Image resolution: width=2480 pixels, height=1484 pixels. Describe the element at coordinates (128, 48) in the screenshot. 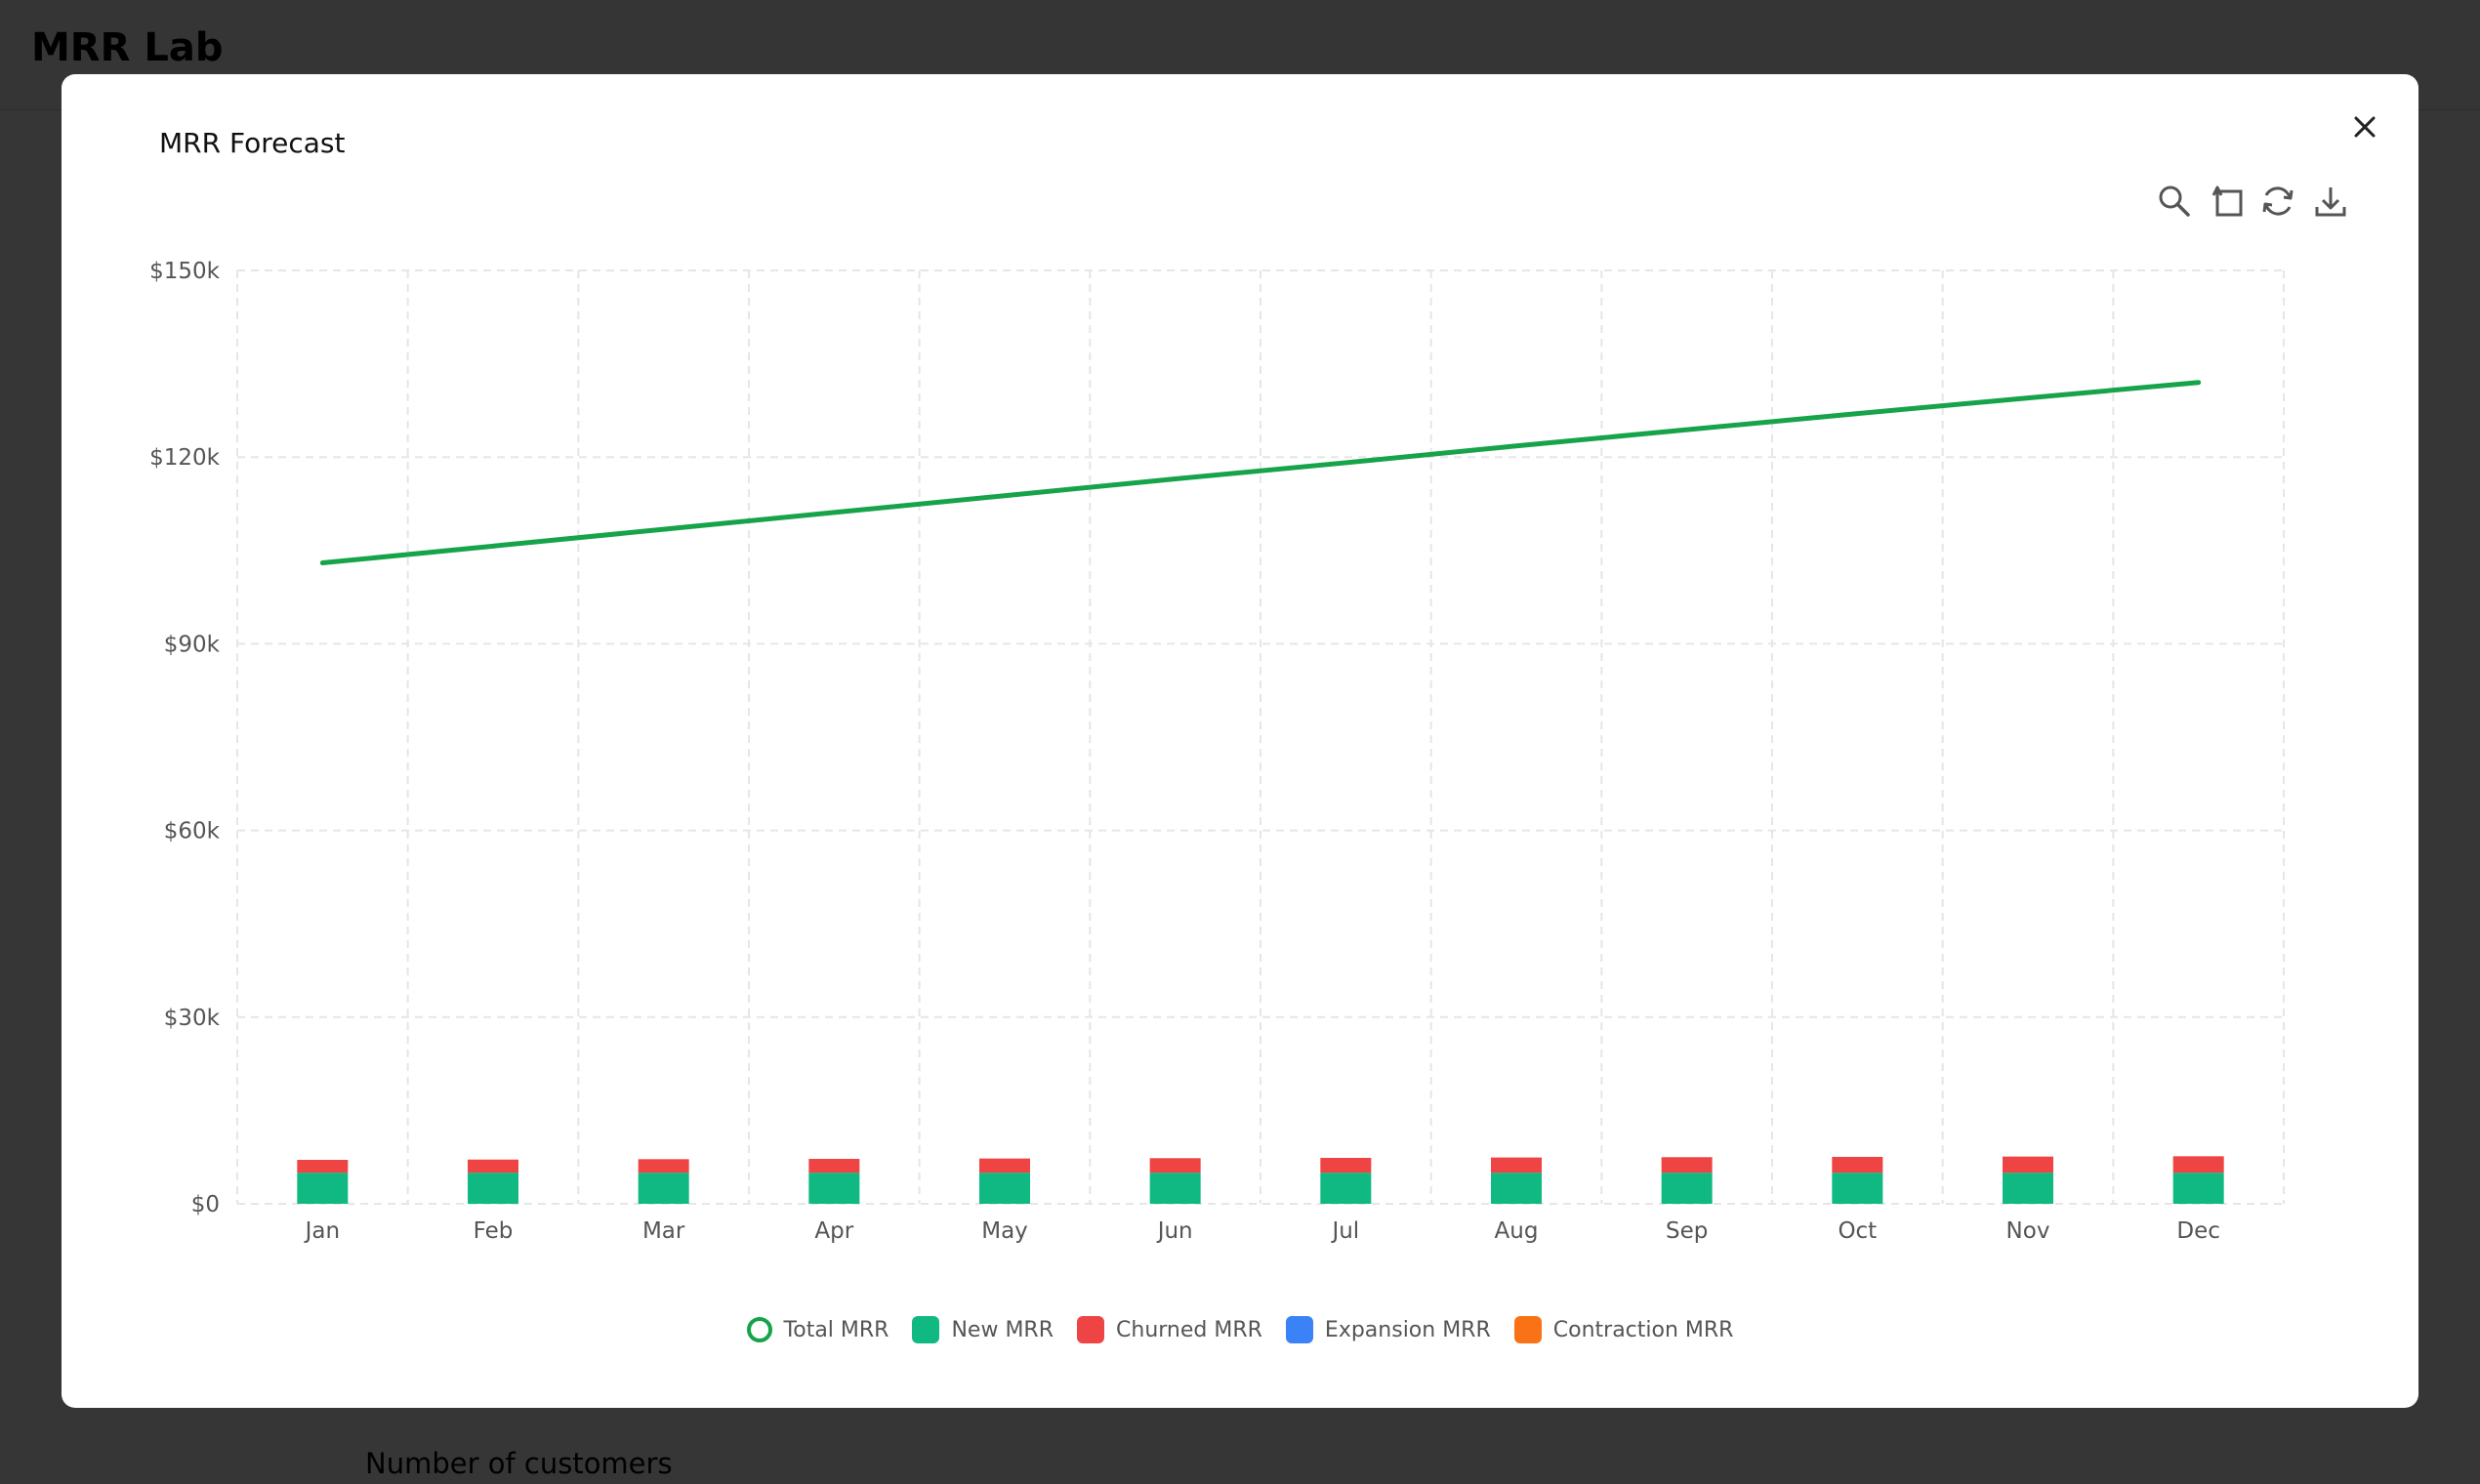

I see `app-title: MRR Lab` at that location.